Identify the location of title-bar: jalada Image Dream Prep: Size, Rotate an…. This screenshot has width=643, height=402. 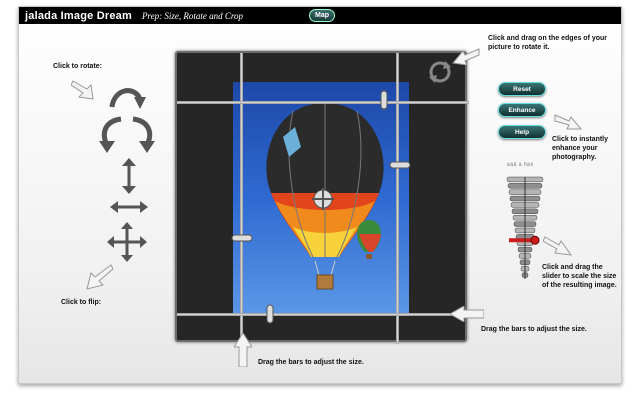
(320, 15).